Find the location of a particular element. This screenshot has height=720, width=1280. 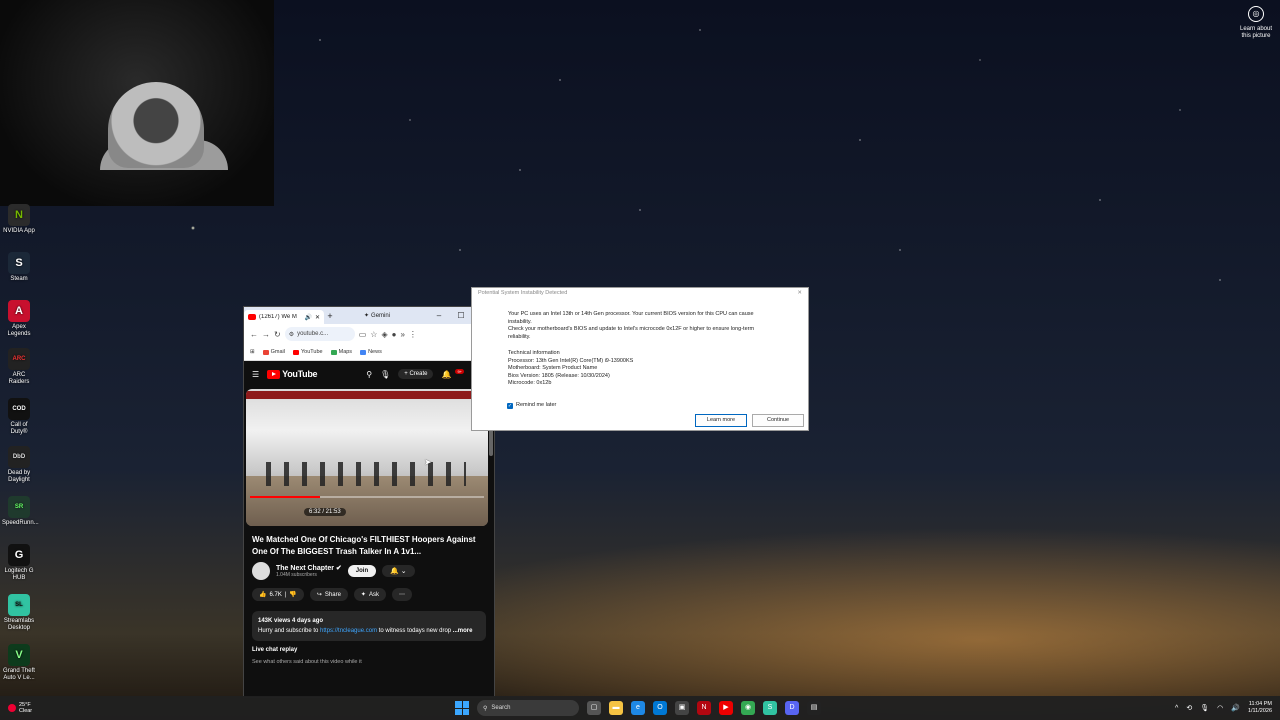

new-tab-button: + is located at coordinates (330, 316).